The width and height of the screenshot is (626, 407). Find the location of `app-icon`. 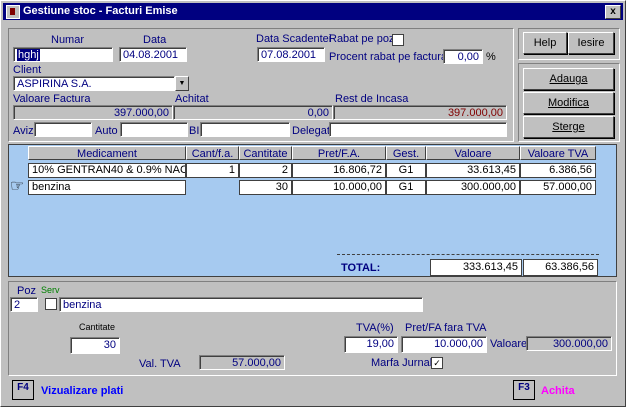

app-icon is located at coordinates (13, 12).